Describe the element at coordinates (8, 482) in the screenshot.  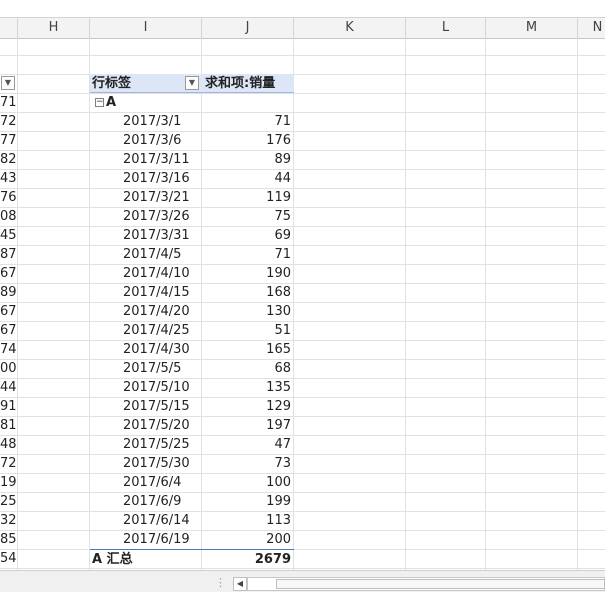
I see `g-column-cell: 19` at that location.